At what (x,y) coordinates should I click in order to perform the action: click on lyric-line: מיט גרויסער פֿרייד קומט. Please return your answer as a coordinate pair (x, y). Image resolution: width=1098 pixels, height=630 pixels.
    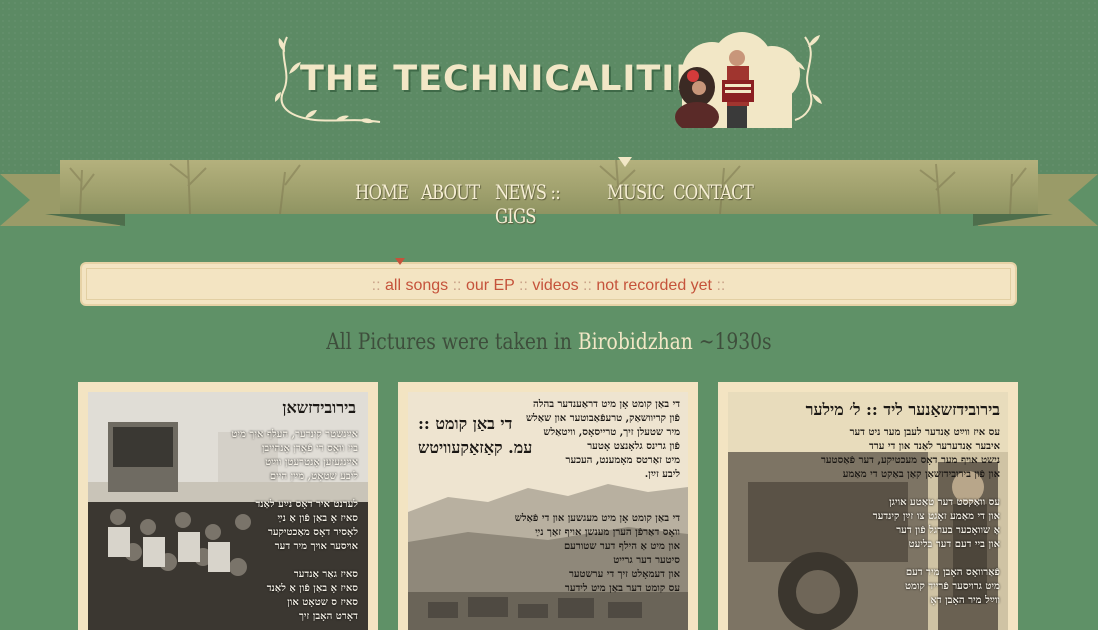
    Looking at the image, I should click on (952, 586).